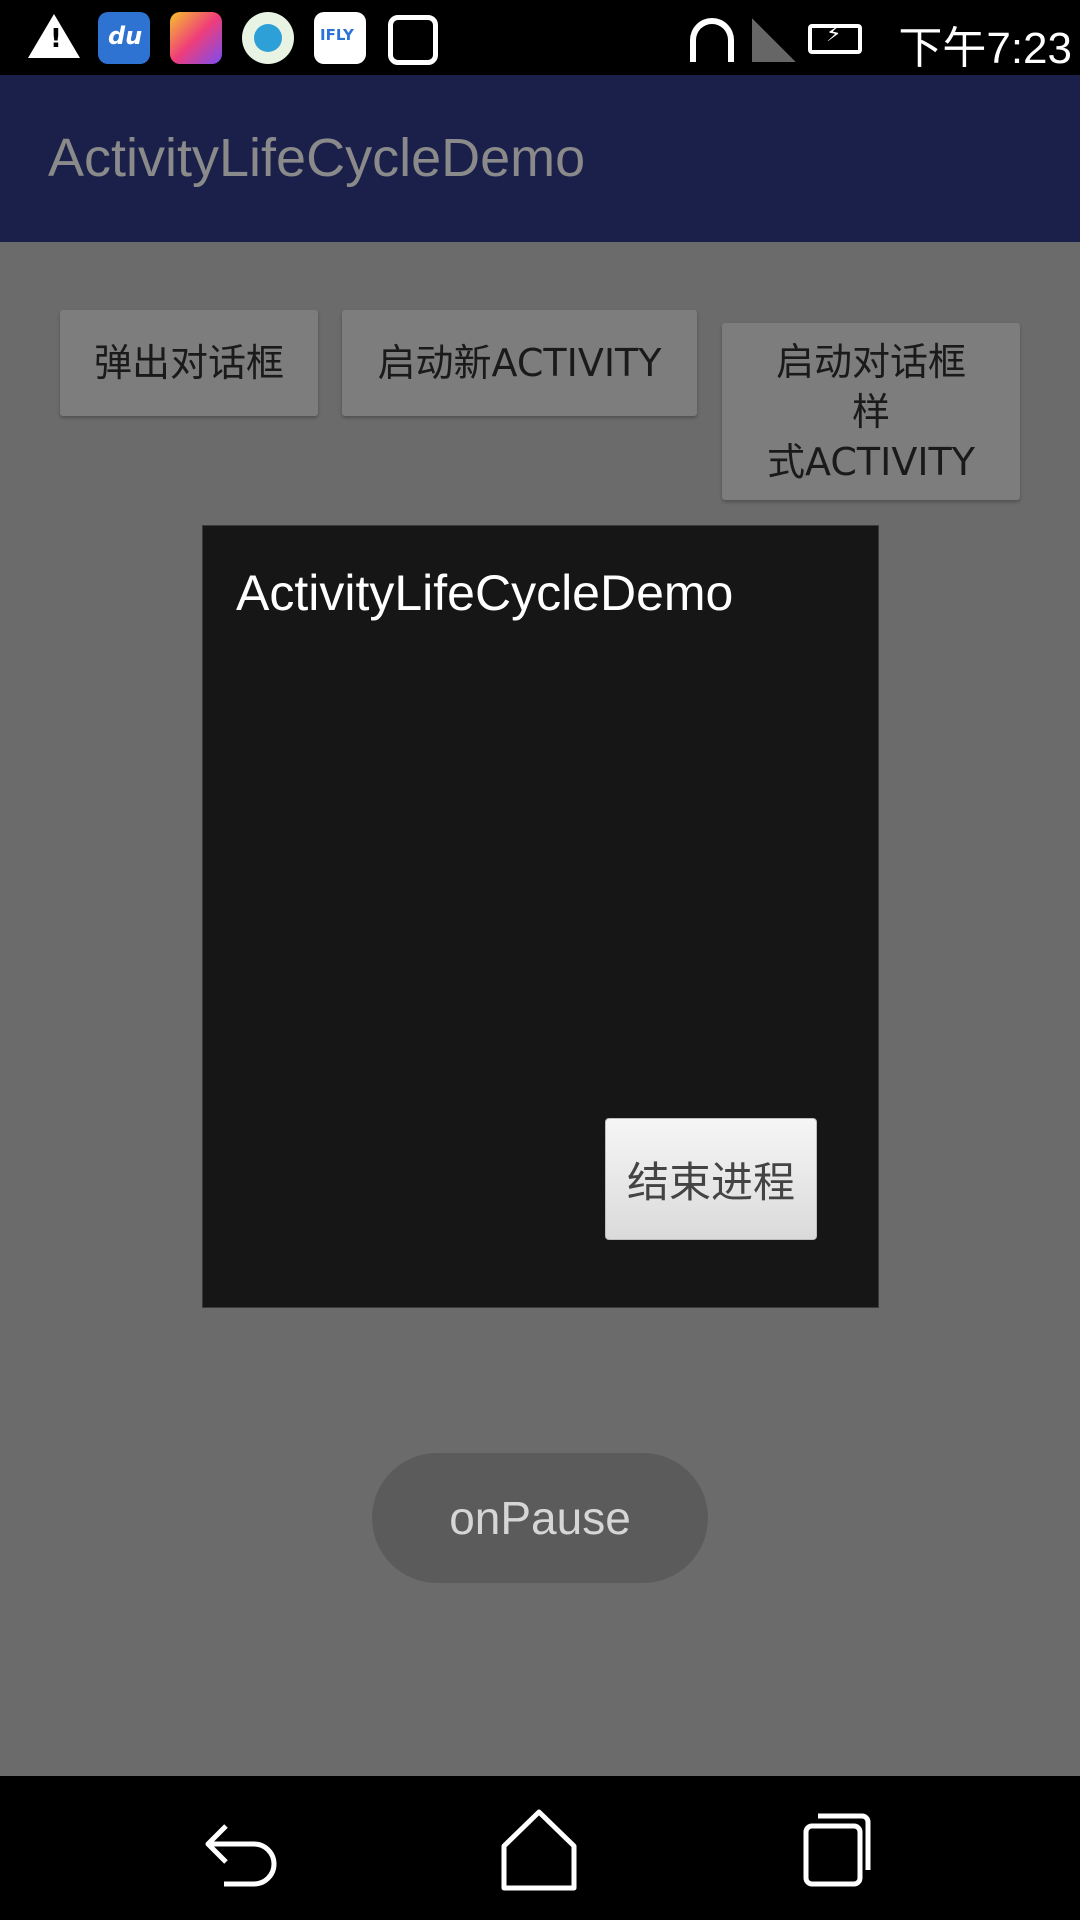  Describe the element at coordinates (196, 38) in the screenshot. I see `brush-app-icon` at that location.